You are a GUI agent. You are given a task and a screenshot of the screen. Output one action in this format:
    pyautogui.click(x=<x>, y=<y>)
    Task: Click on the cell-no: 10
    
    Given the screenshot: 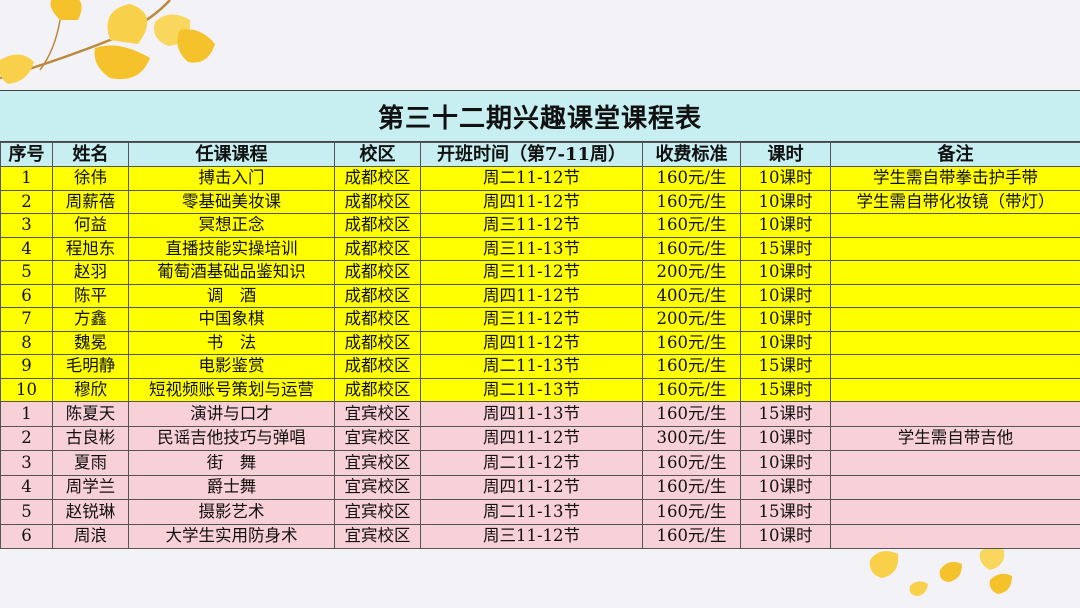 What is the action you would take?
    pyautogui.click(x=26, y=389)
    